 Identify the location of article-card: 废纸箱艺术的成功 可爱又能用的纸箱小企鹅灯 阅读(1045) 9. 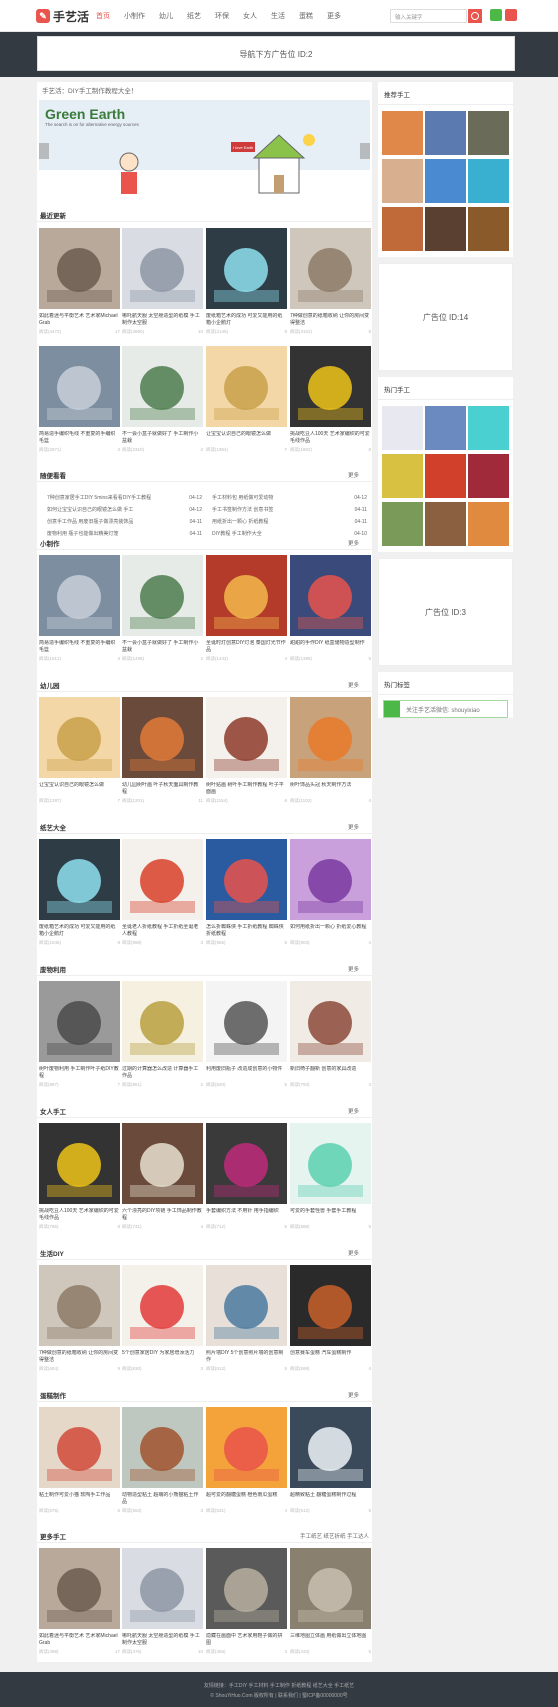
(79, 892).